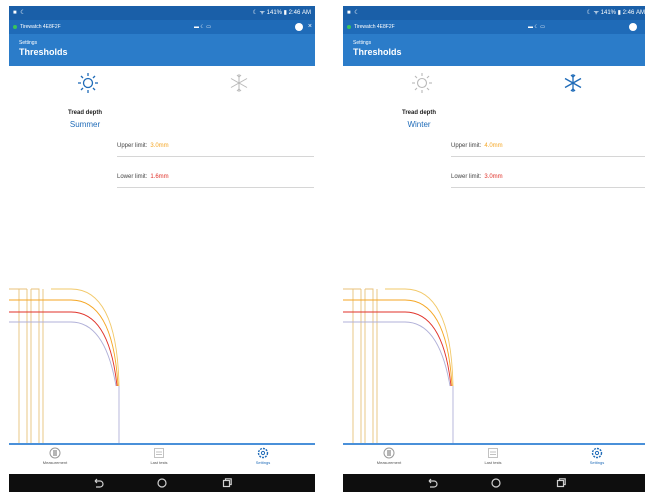  I want to click on notification-bar: Tirewatch 4E8F2F ▬ ☾ ▭ ×, so click(162, 27).